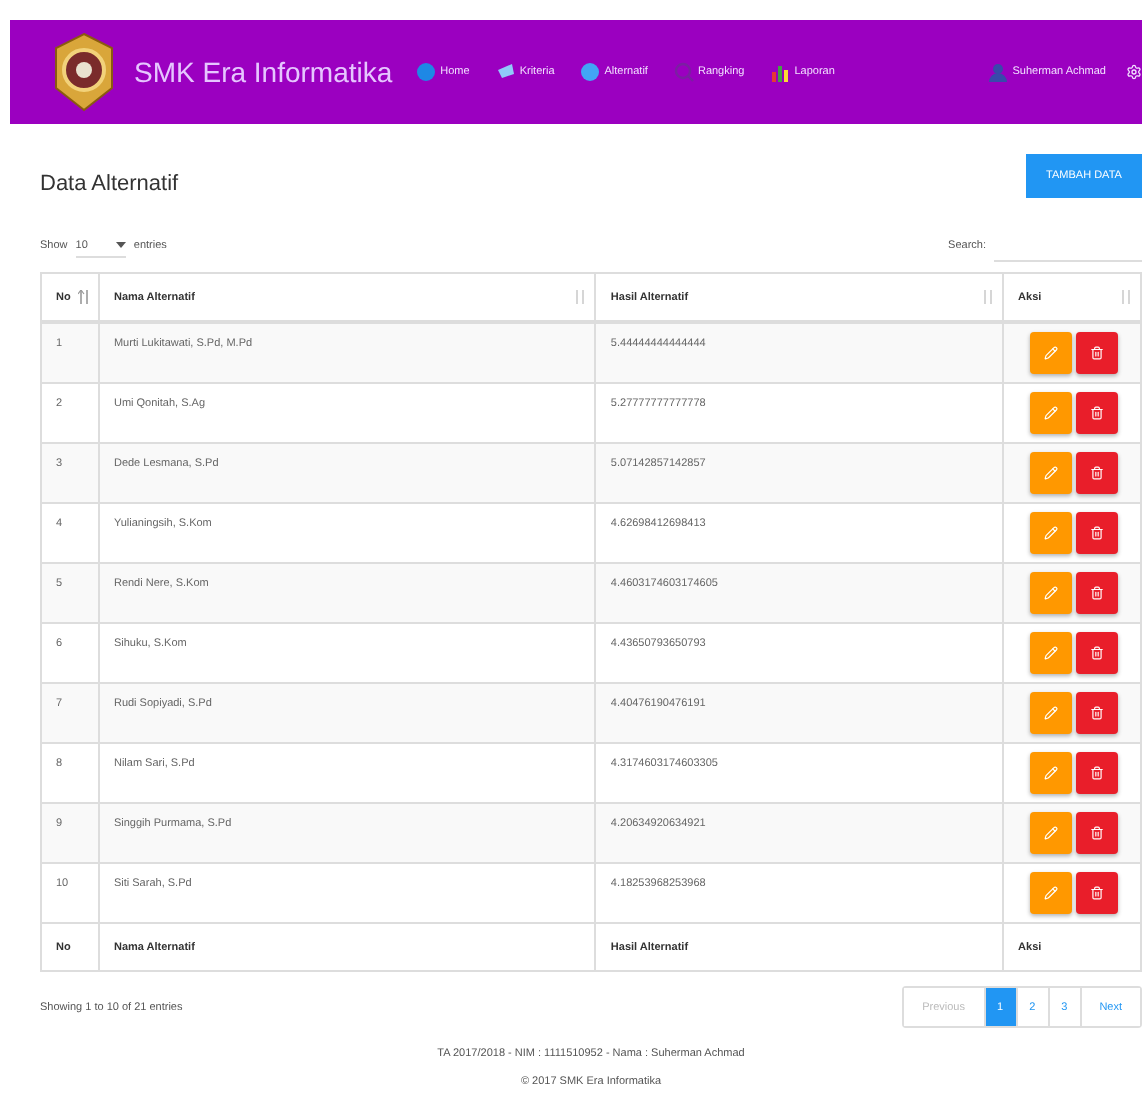  Describe the element at coordinates (109, 184) in the screenshot. I see `page-title: Data Alternatif` at that location.